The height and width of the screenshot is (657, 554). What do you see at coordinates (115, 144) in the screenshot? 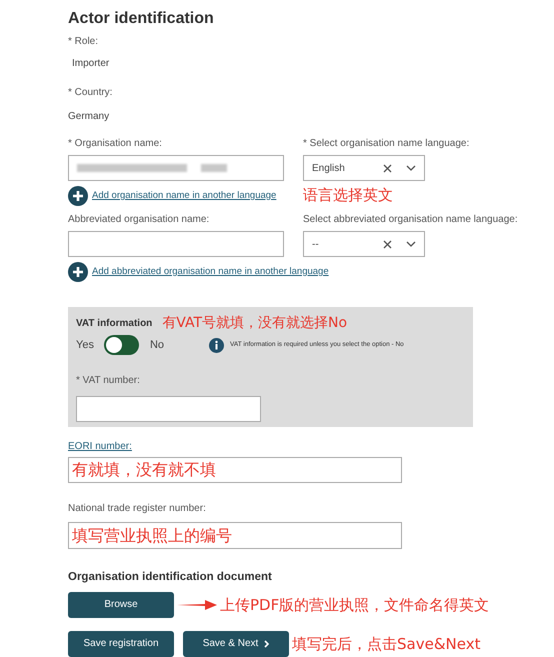
I see `organisation-name-label: * Organisation name:` at bounding box center [115, 144].